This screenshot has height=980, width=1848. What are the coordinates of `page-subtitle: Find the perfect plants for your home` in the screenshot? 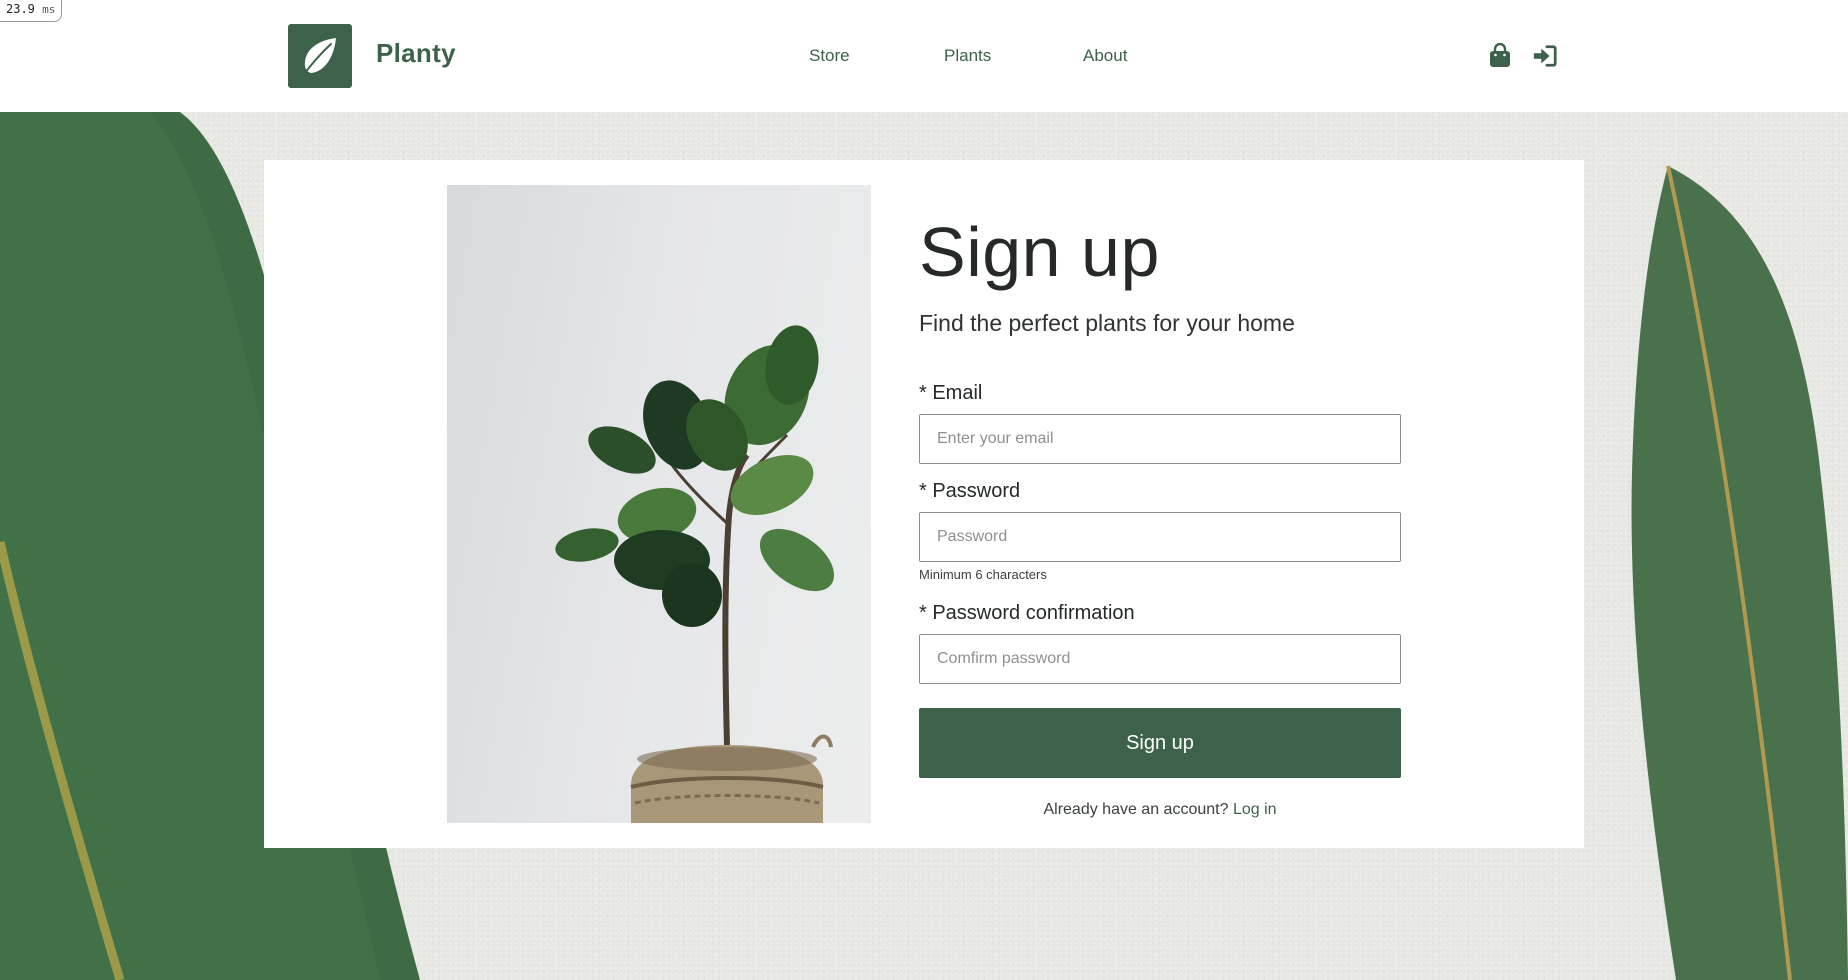 It's located at (1107, 323).